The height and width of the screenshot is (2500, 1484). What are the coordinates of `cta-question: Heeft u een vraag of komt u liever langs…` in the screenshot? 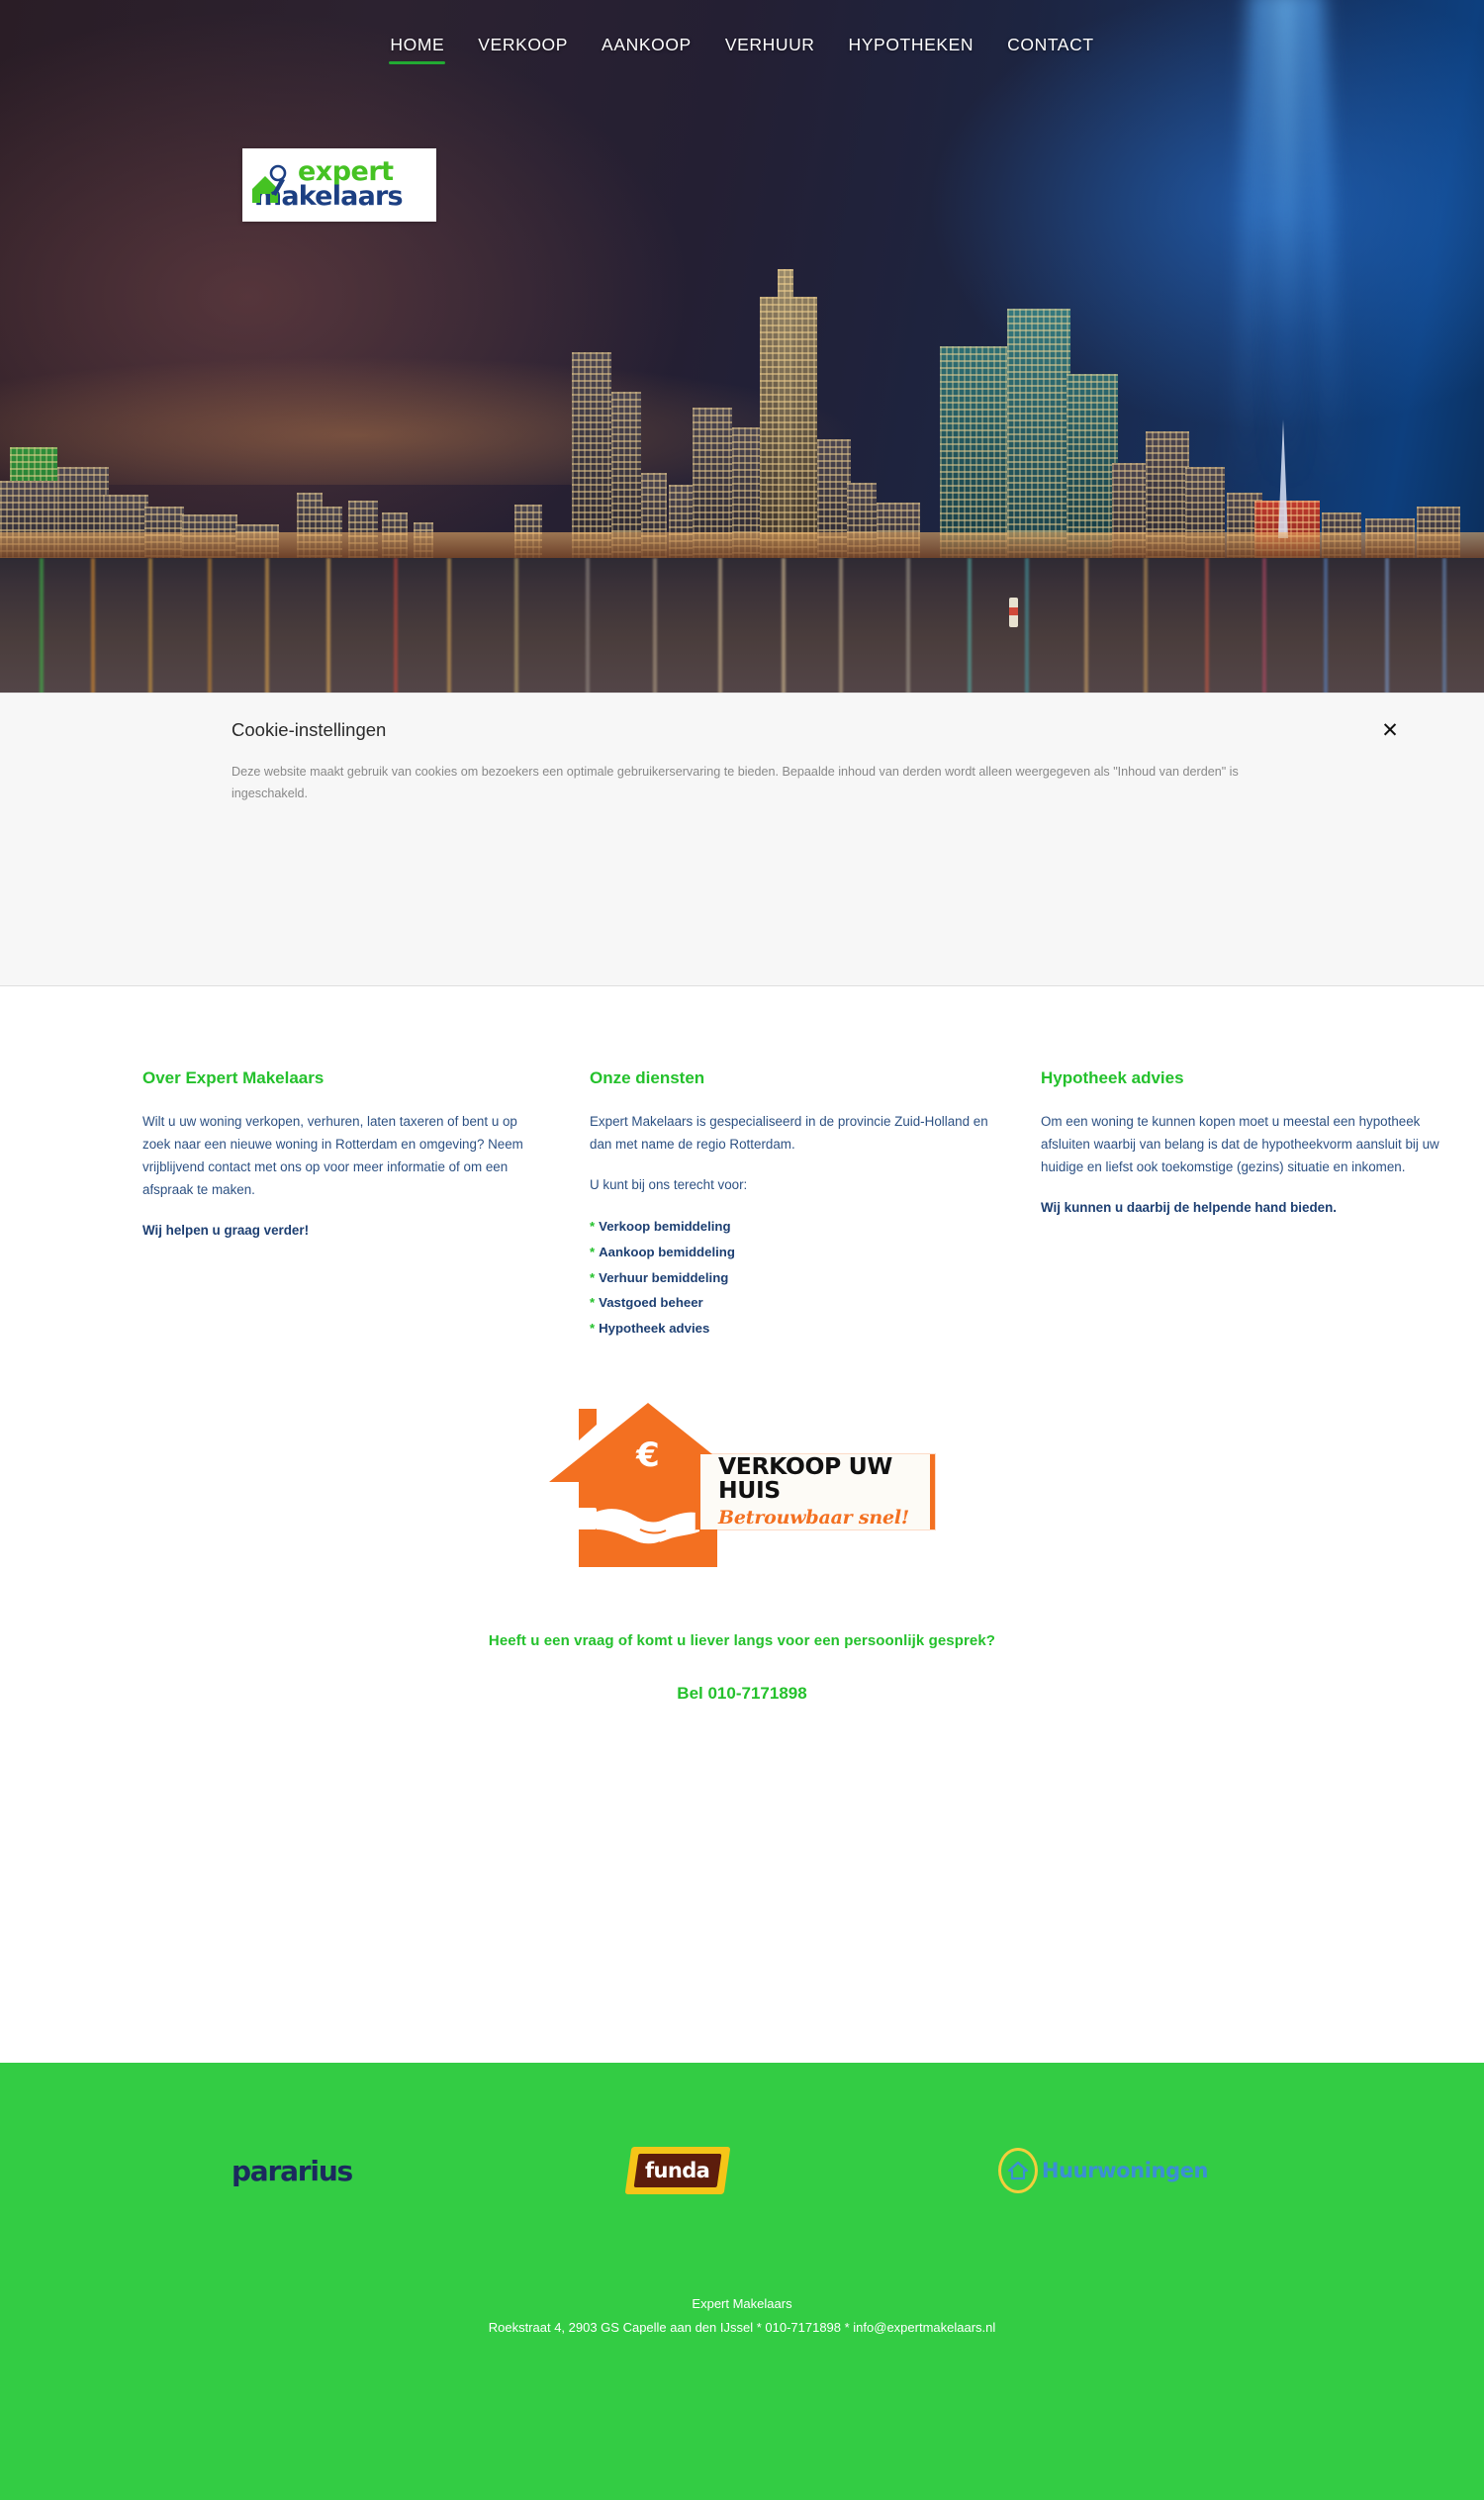 It's located at (742, 1640).